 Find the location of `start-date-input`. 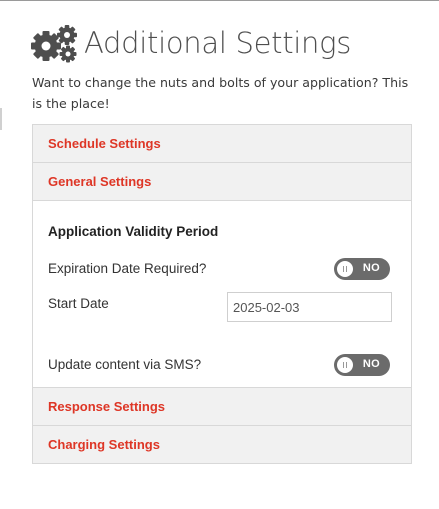

start-date-input is located at coordinates (309, 307).